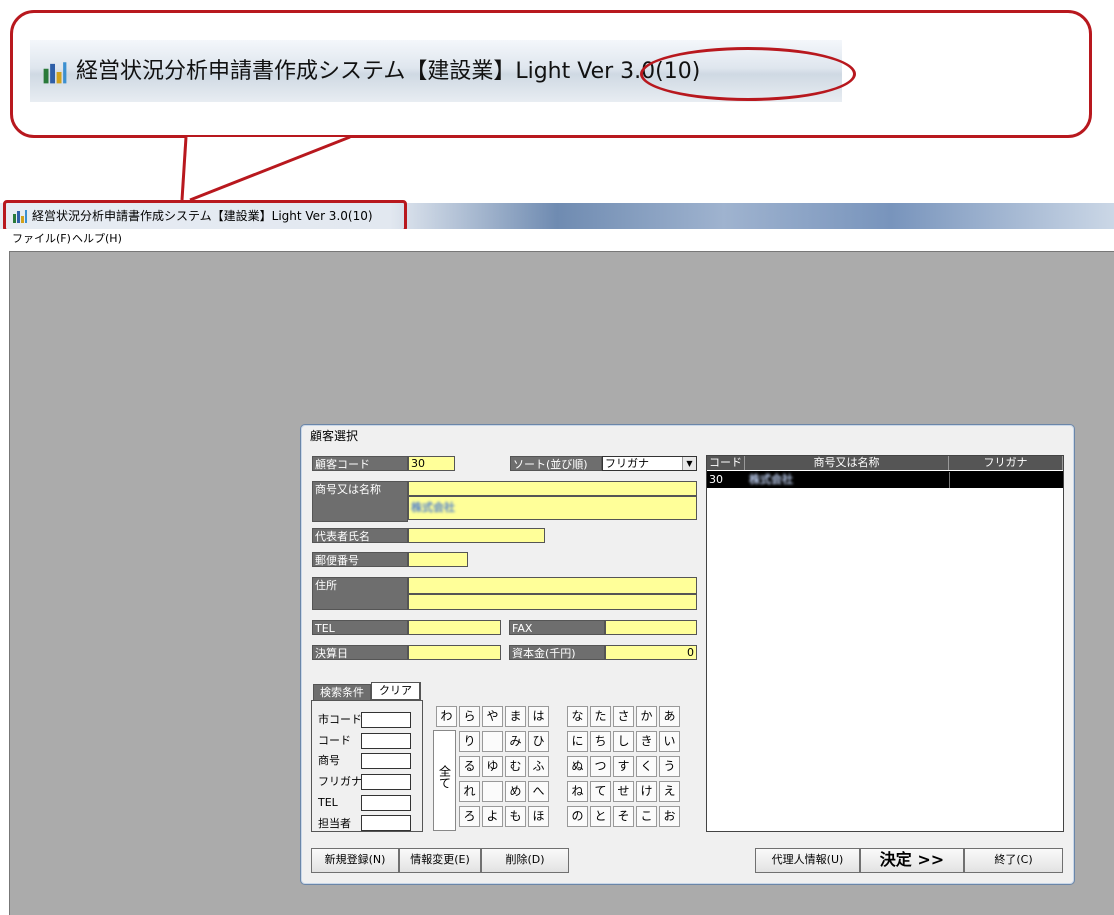 This screenshot has height=915, width=1114. What do you see at coordinates (433, 507) in the screenshot?
I see `trade-name-value: 株式会社` at bounding box center [433, 507].